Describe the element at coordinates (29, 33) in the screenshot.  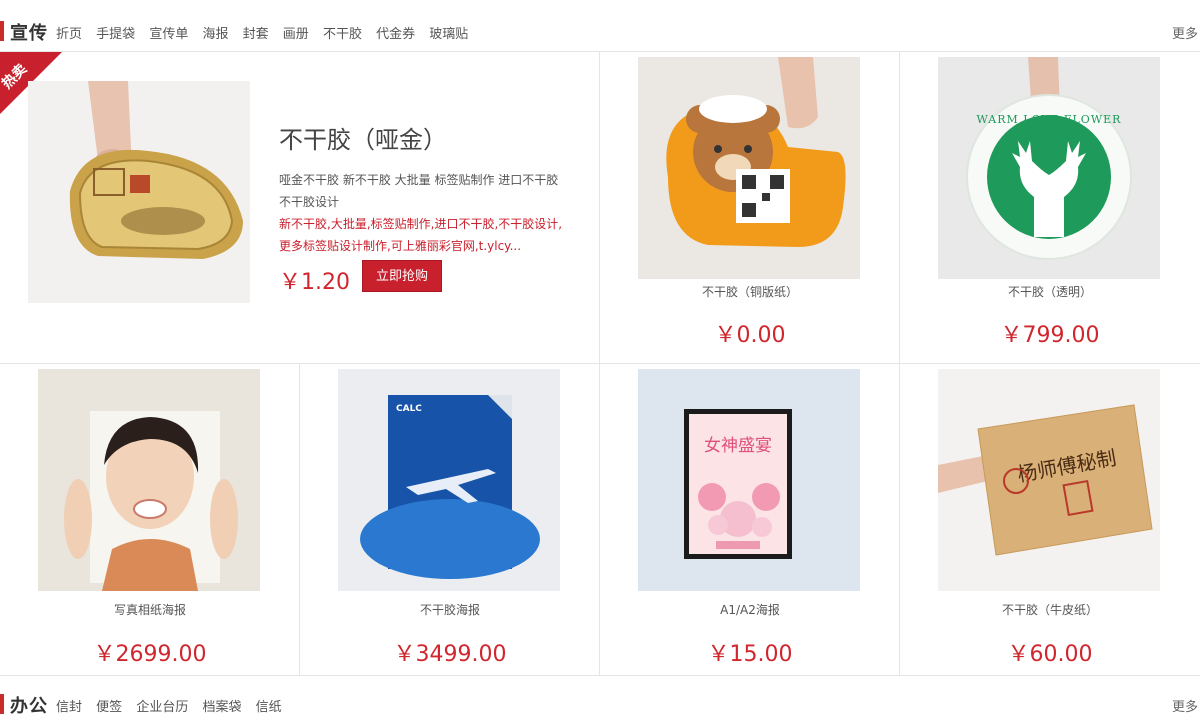
I see `section-title: 宣传` at that location.